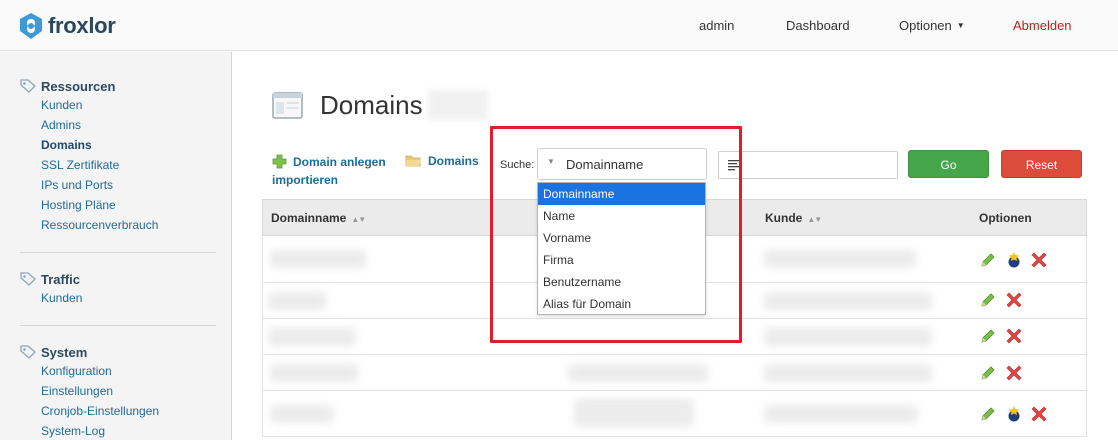 The width and height of the screenshot is (1118, 440). Describe the element at coordinates (118, 371) in the screenshot. I see `sidebar-item-konfiguration: Konfiguration` at that location.